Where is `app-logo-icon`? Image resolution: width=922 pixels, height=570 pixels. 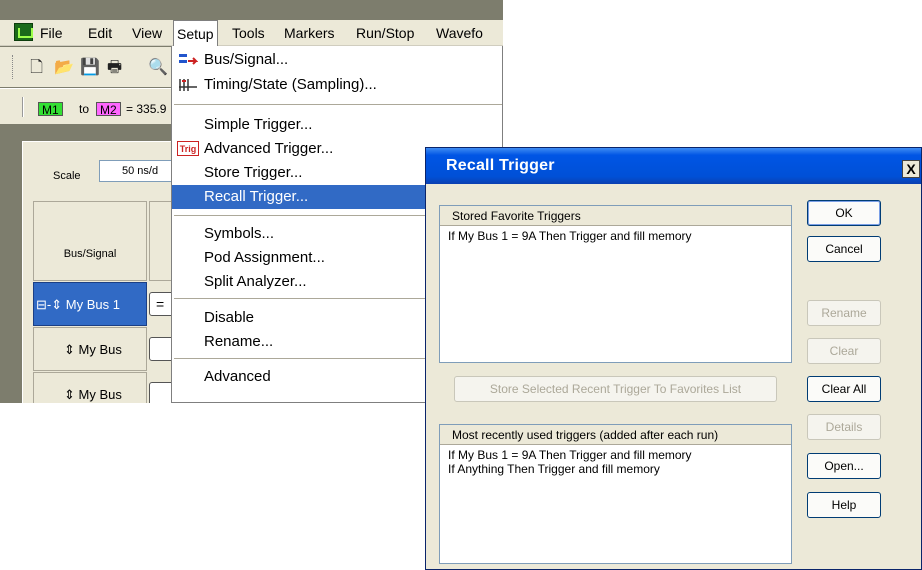 app-logo-icon is located at coordinates (23, 32).